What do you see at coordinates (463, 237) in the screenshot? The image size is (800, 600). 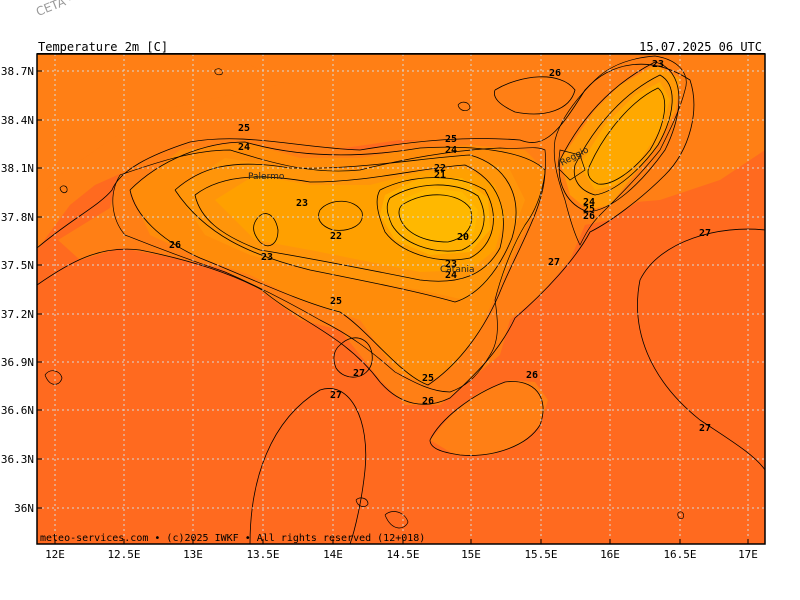 I see `contour-value-label: 20` at bounding box center [463, 237].